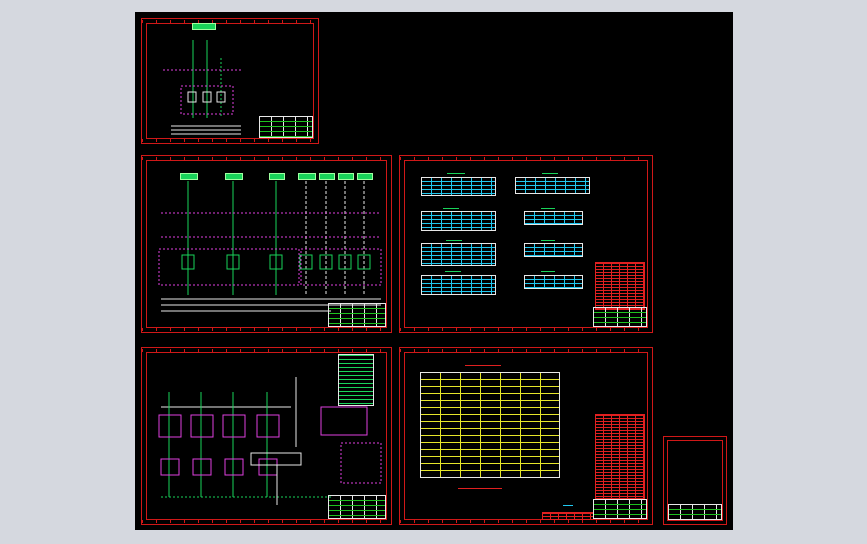 The image size is (867, 544). What do you see at coordinates (341, 267) in the screenshot?
I see `sheet-2-meter-group` at bounding box center [341, 267].